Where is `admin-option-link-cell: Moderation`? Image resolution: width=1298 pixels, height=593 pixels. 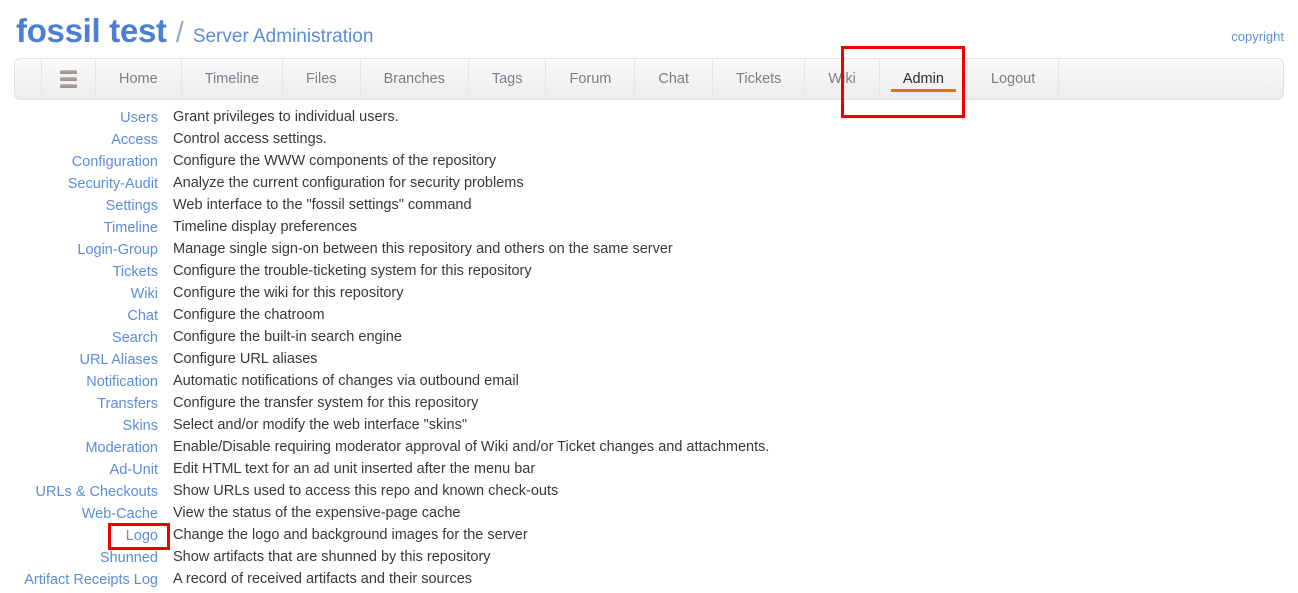
admin-option-link-cell: Moderation is located at coordinates (79, 450).